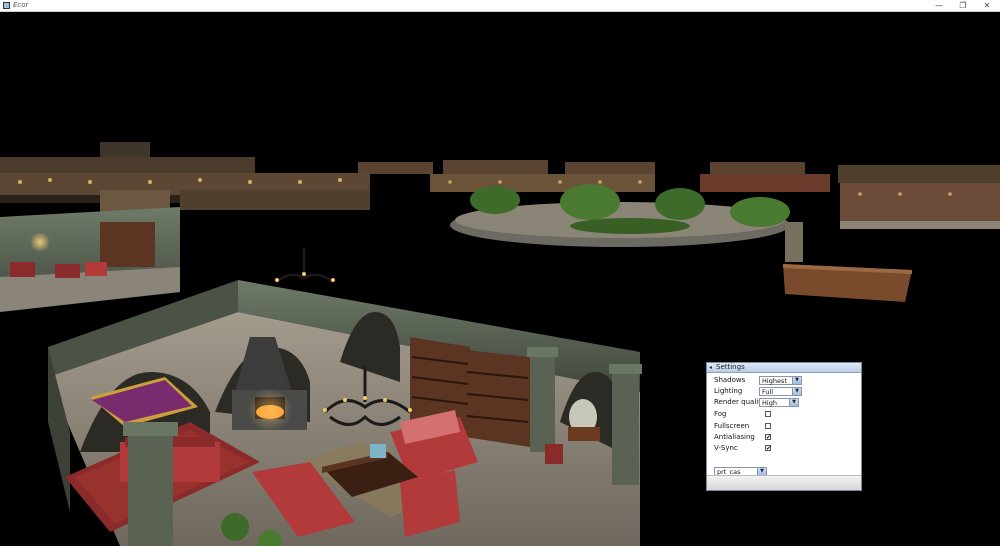 The width and height of the screenshot is (1000, 546). What do you see at coordinates (774, 381) in the screenshot?
I see `shadows-value: Highest` at bounding box center [774, 381].